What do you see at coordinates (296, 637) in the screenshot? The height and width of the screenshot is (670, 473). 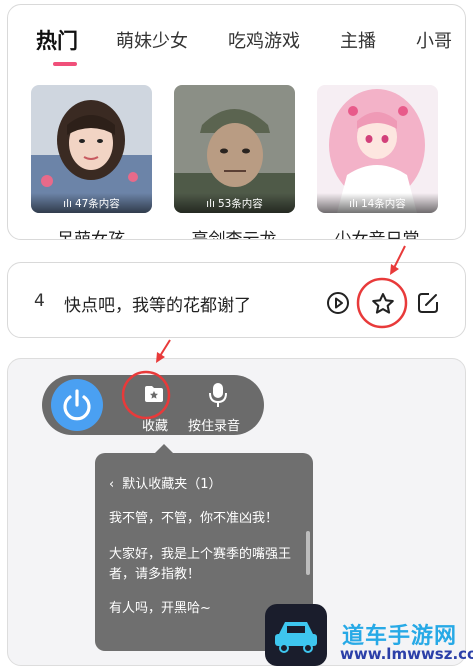 I see `car-logo-icon` at bounding box center [296, 637].